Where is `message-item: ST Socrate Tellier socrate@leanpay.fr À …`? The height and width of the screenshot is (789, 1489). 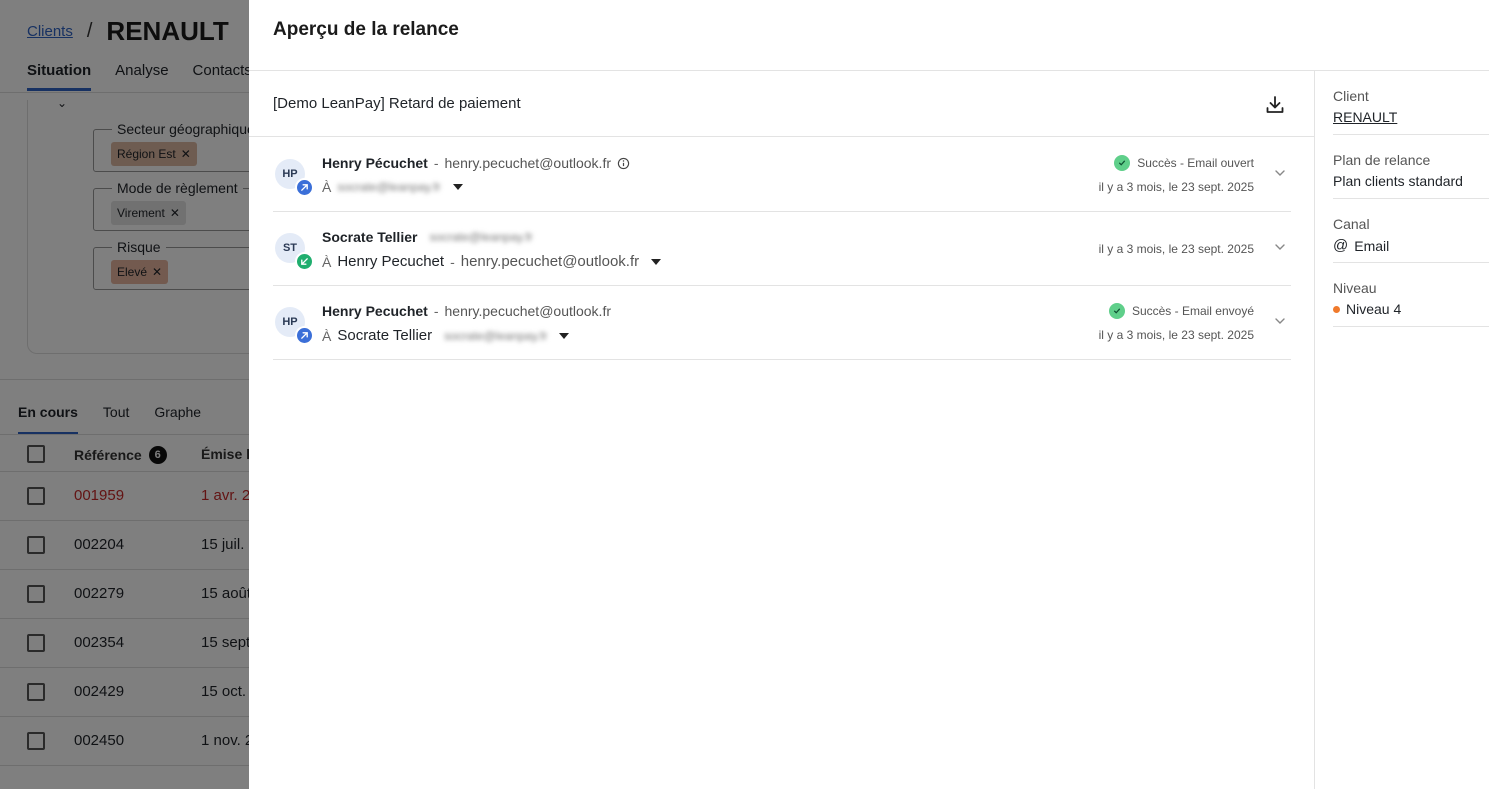
message-item: ST Socrate Tellier socrate@leanpay.fr À … is located at coordinates (782, 249).